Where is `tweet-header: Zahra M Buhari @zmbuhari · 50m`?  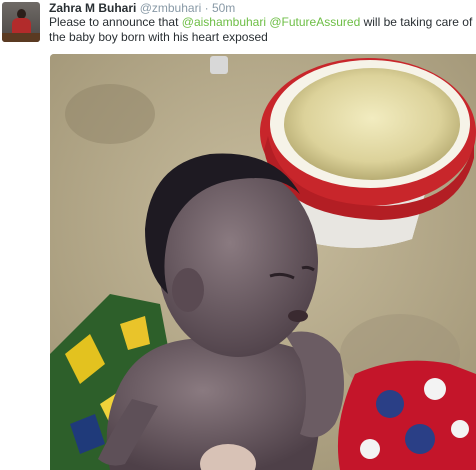 tweet-header: Zahra M Buhari @zmbuhari · 50m is located at coordinates (142, 8).